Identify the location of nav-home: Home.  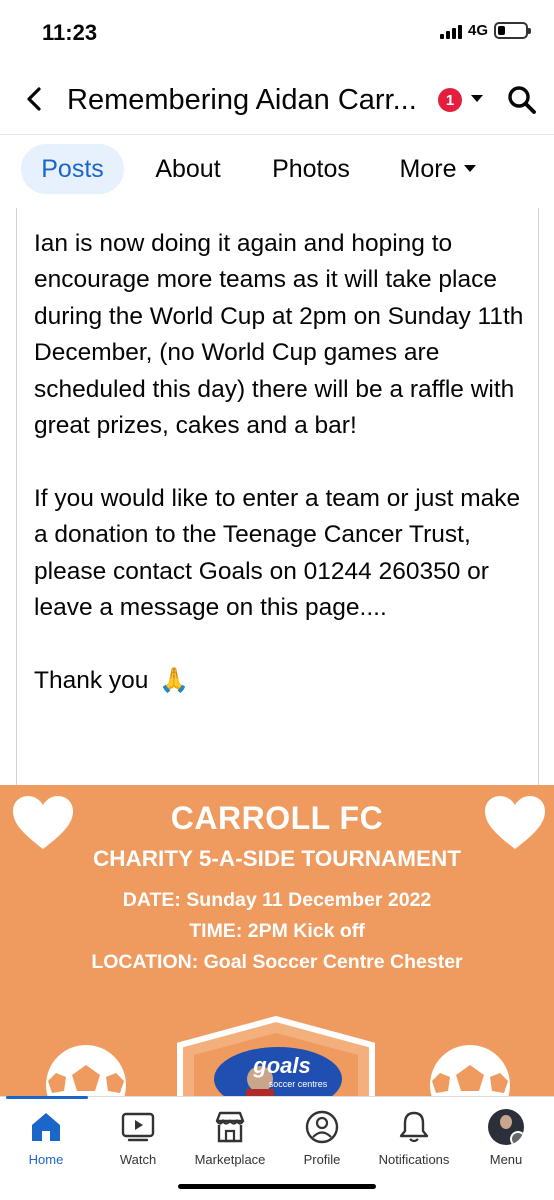
(46, 1138).